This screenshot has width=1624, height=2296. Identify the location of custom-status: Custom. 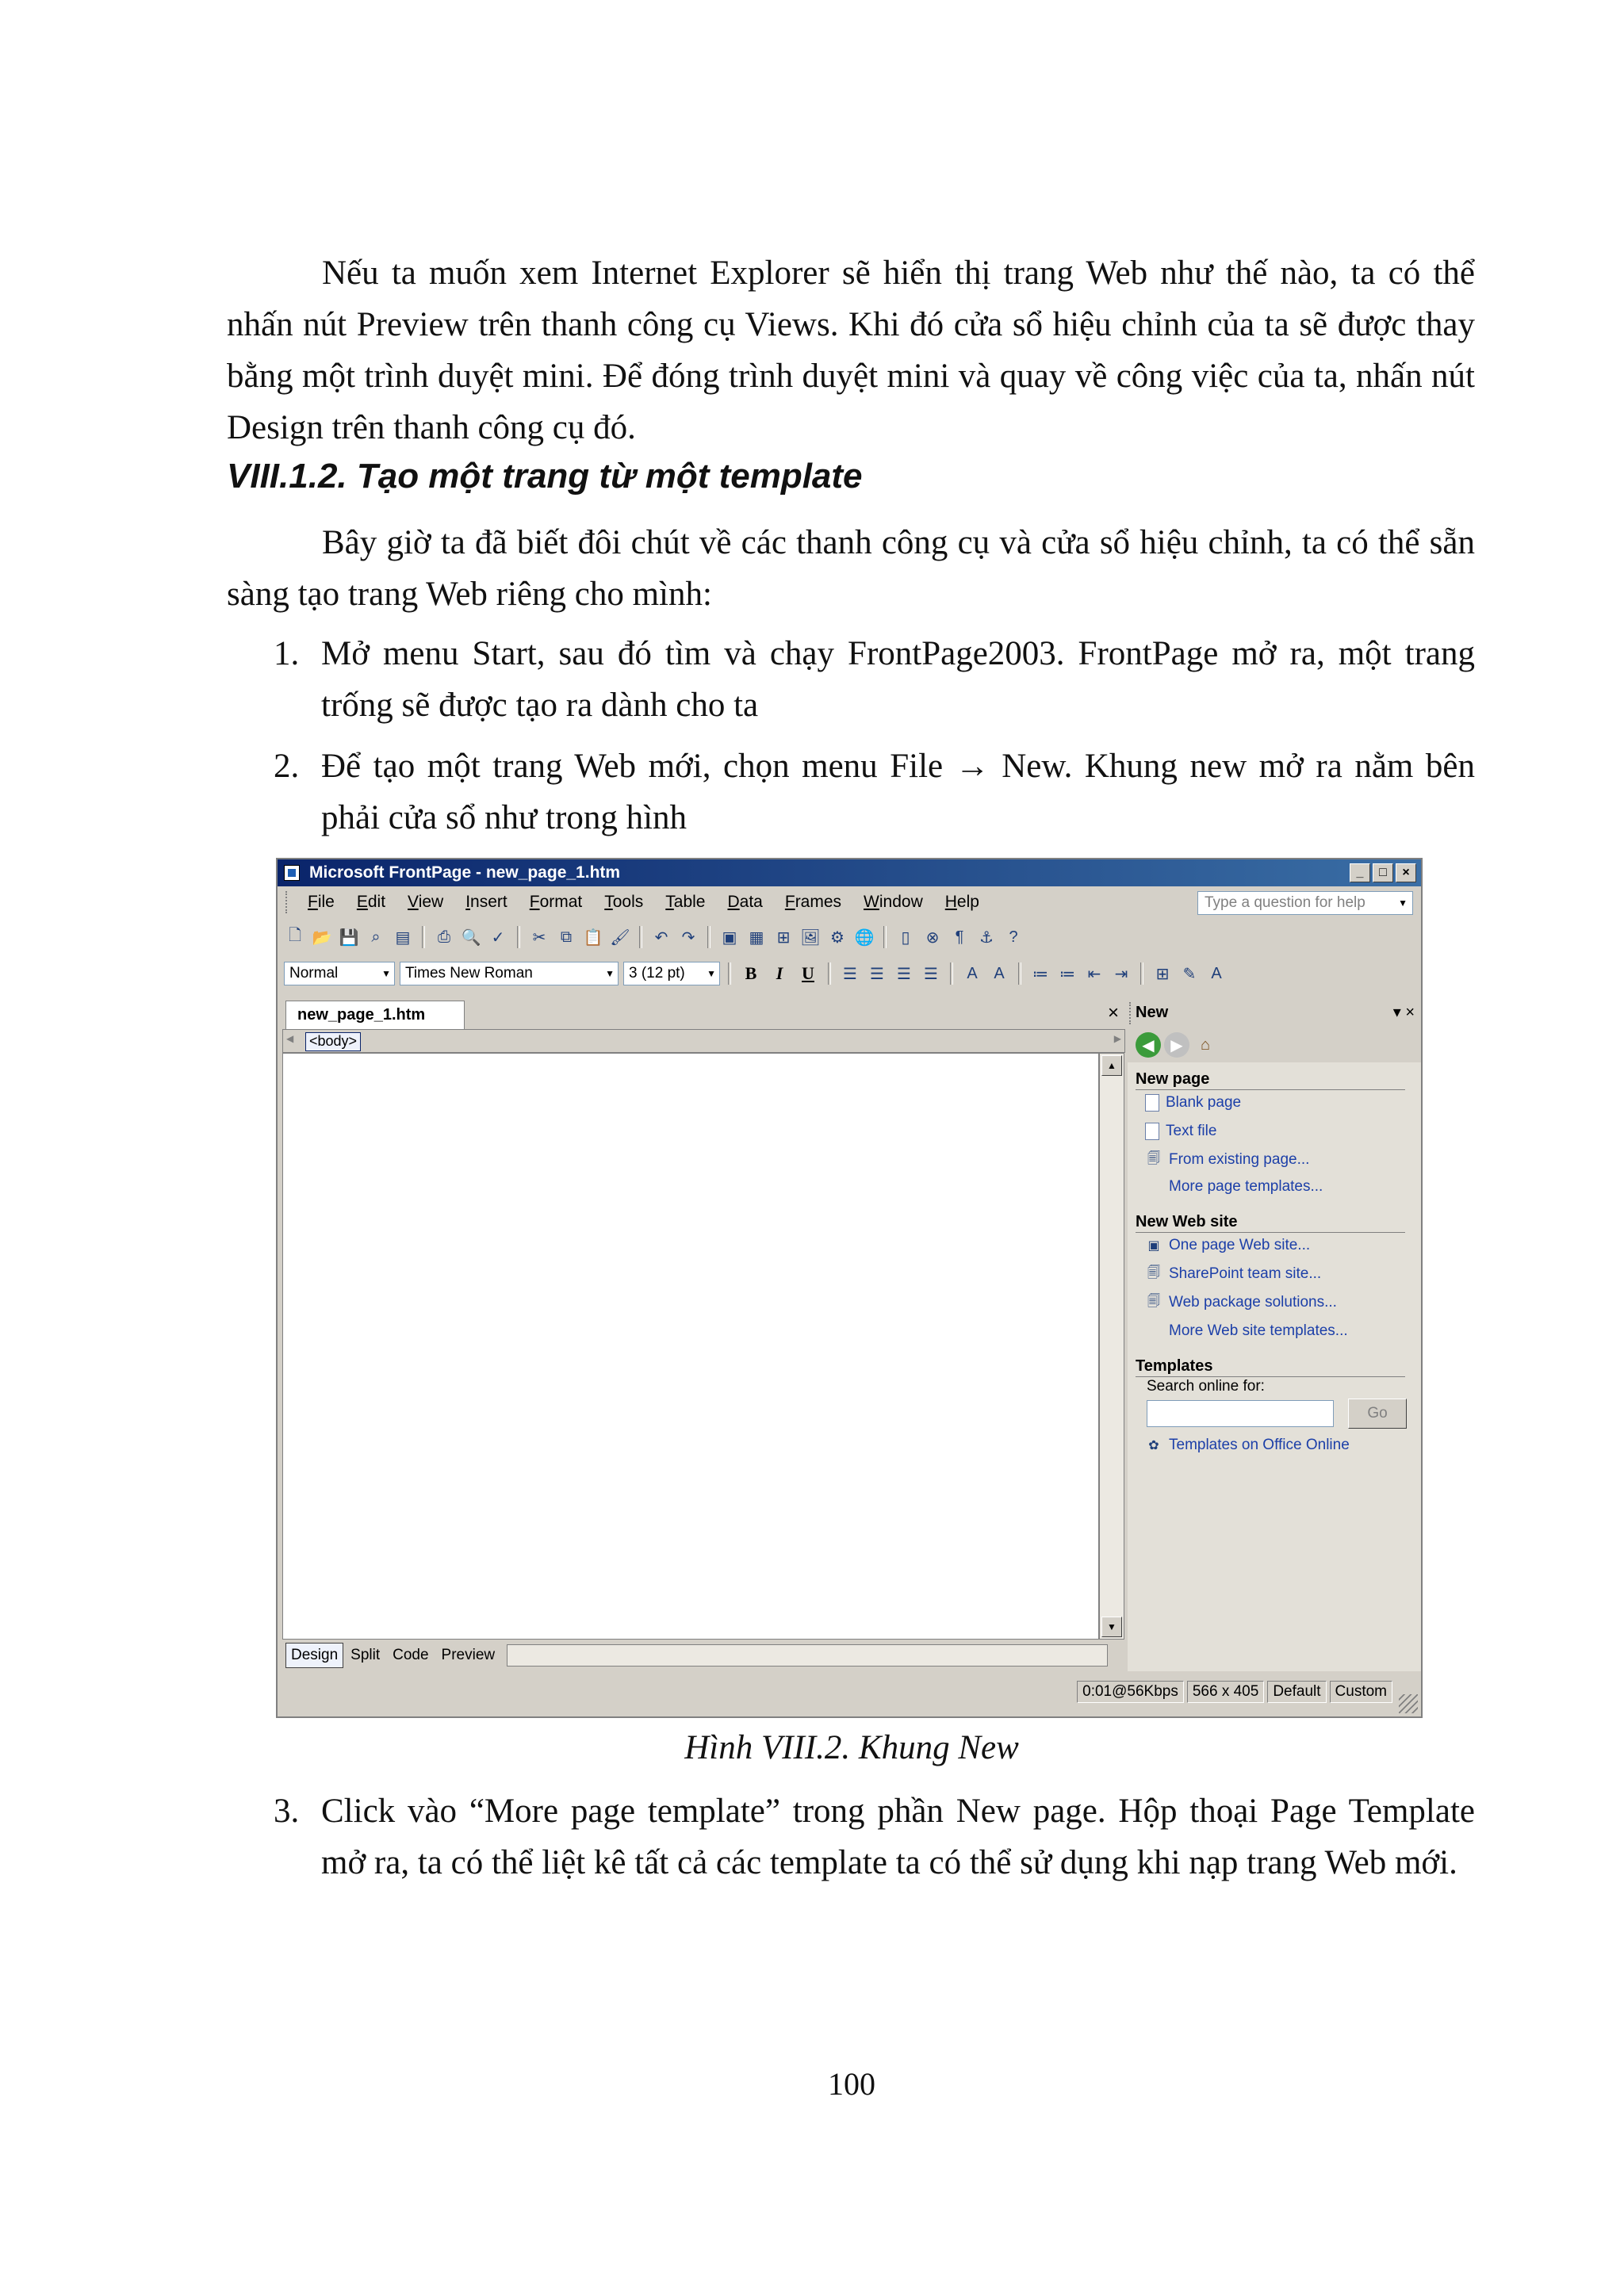
(1360, 1692).